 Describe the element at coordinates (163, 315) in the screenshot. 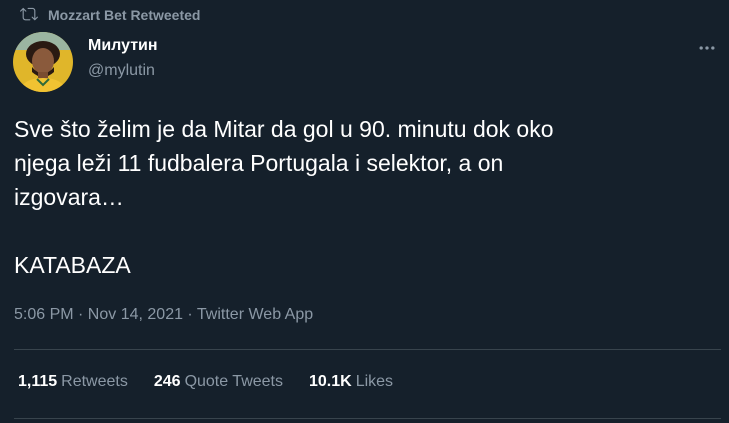

I see `tweet-timestamp: 5:06 PM · Nov 14, 2021 · Twitter Web App` at that location.